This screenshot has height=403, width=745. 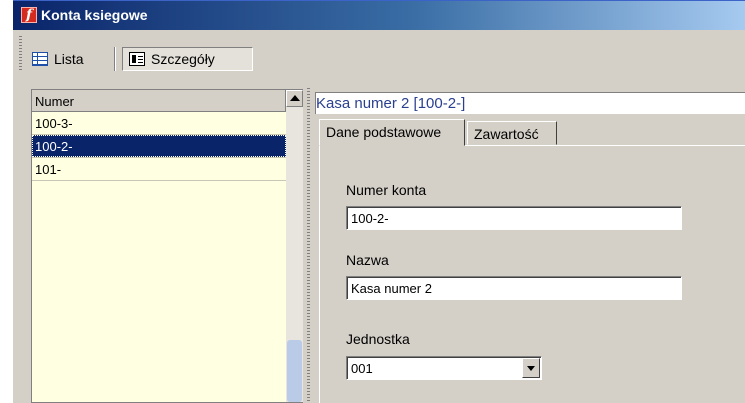 I want to click on lista-label: Lista, so click(x=69, y=59).